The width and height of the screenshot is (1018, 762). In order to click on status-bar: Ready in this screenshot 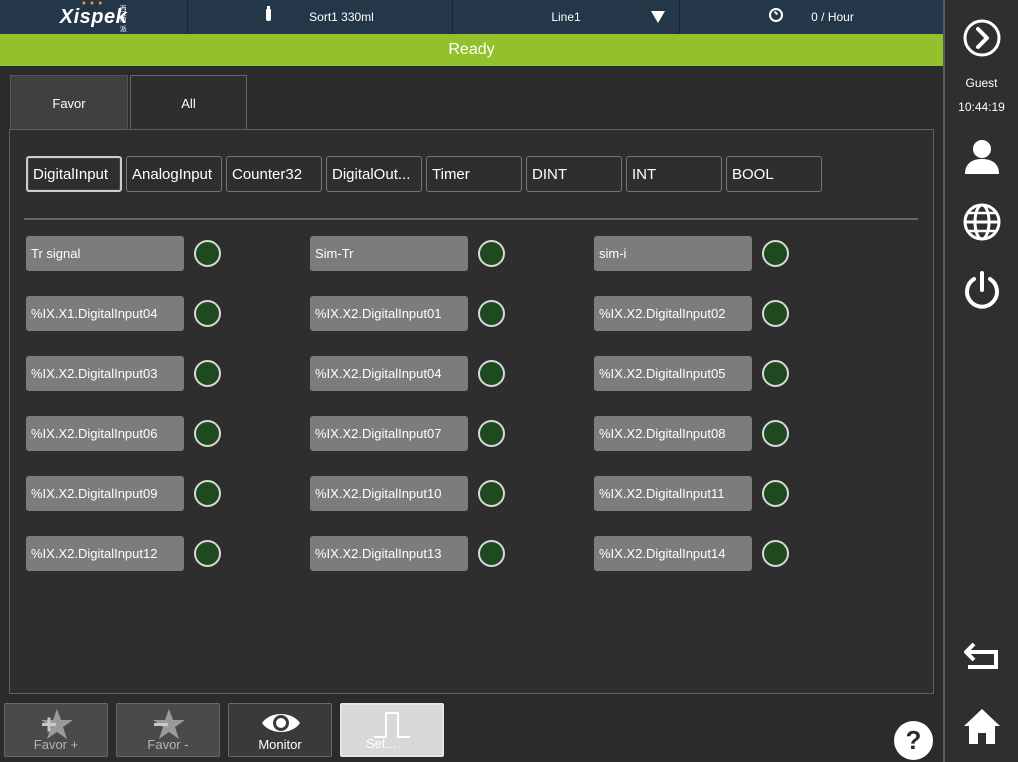, I will do `click(471, 50)`.